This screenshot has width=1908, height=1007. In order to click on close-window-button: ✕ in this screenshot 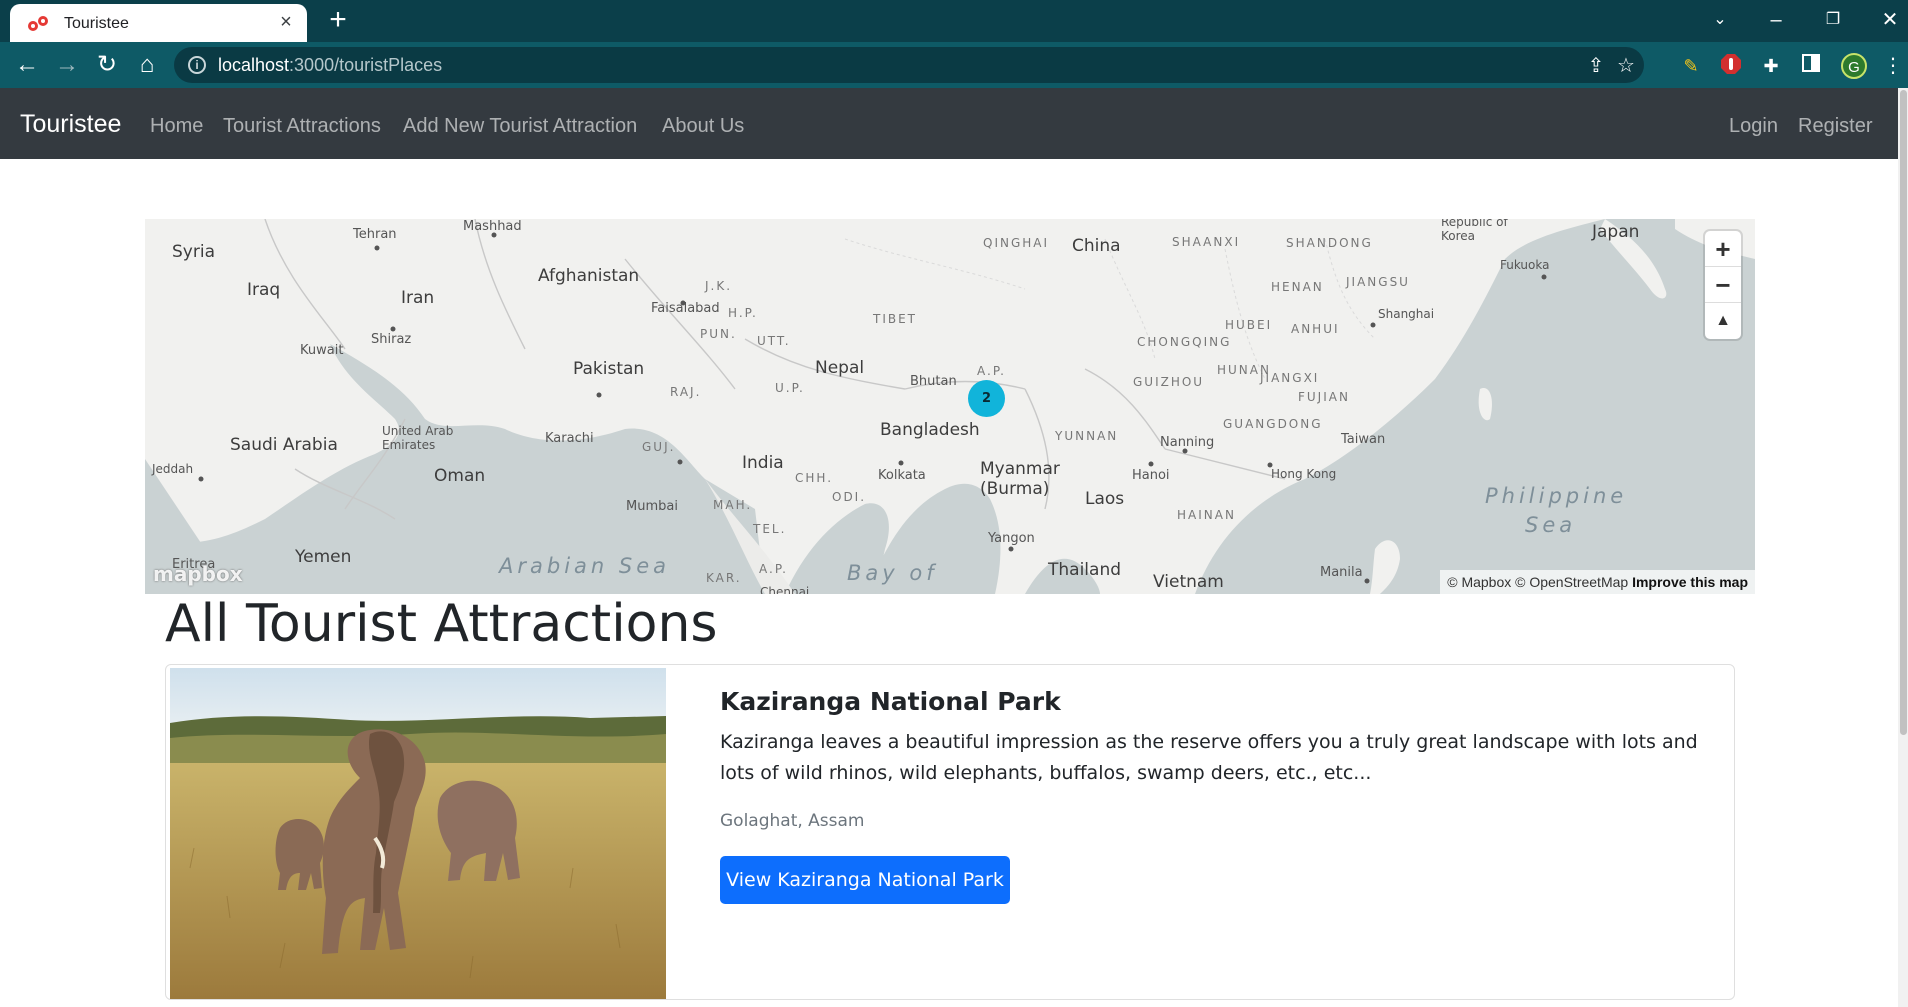, I will do `click(1889, 20)`.